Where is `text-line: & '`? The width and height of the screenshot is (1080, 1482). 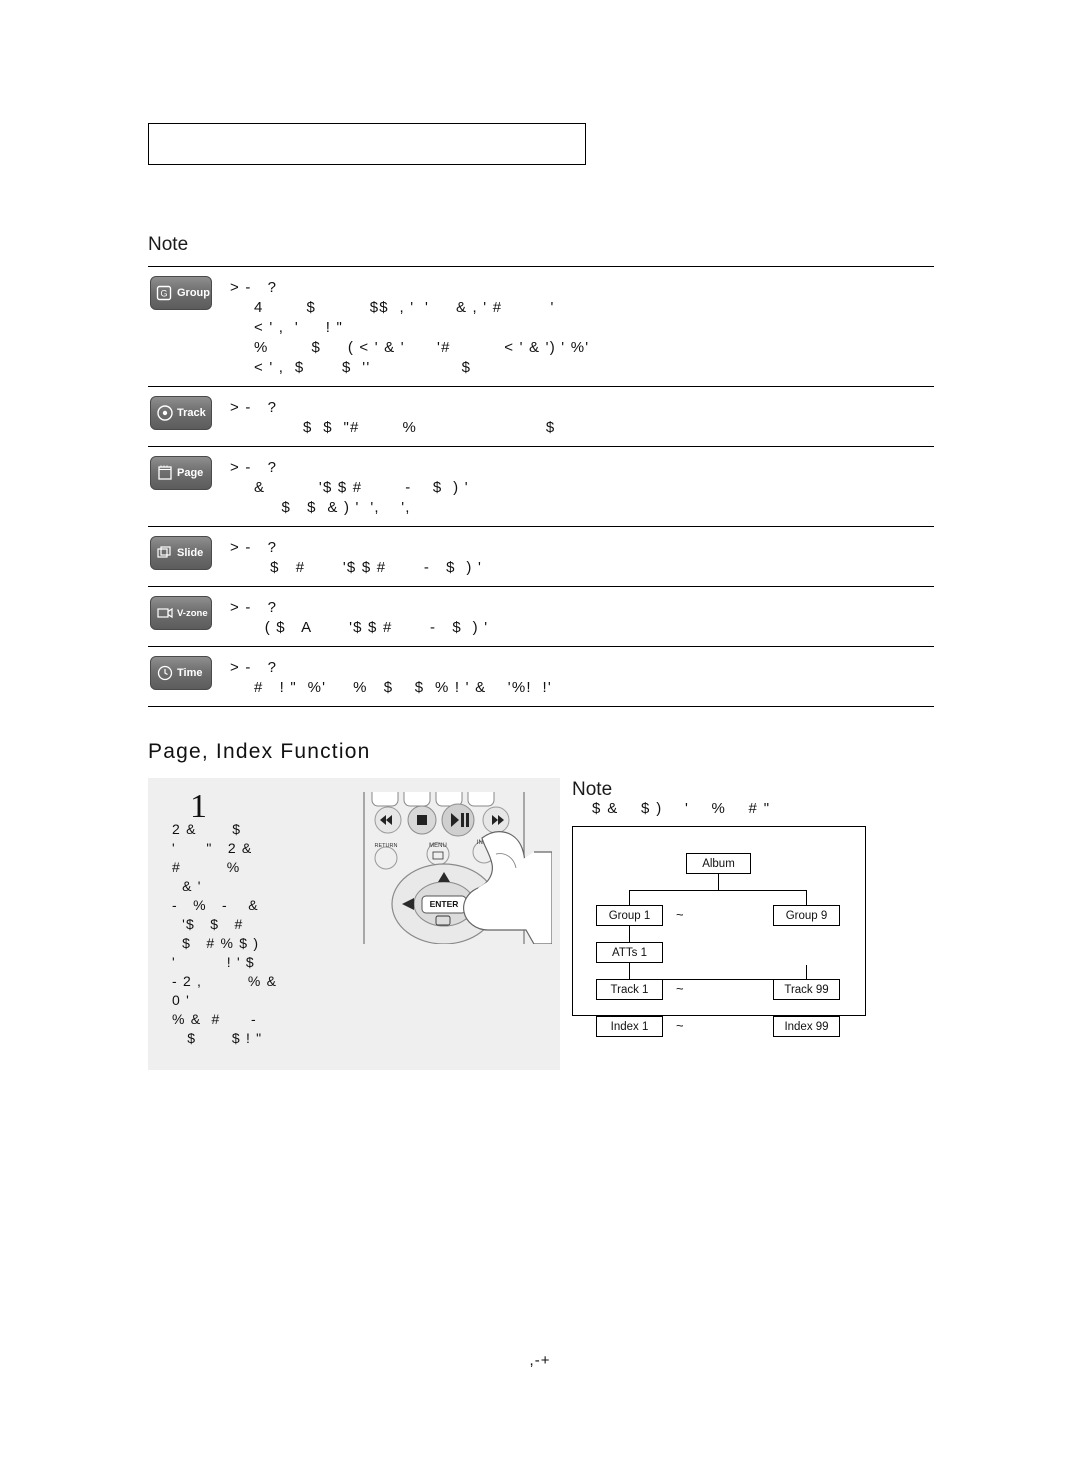 text-line: & ' is located at coordinates (187, 886).